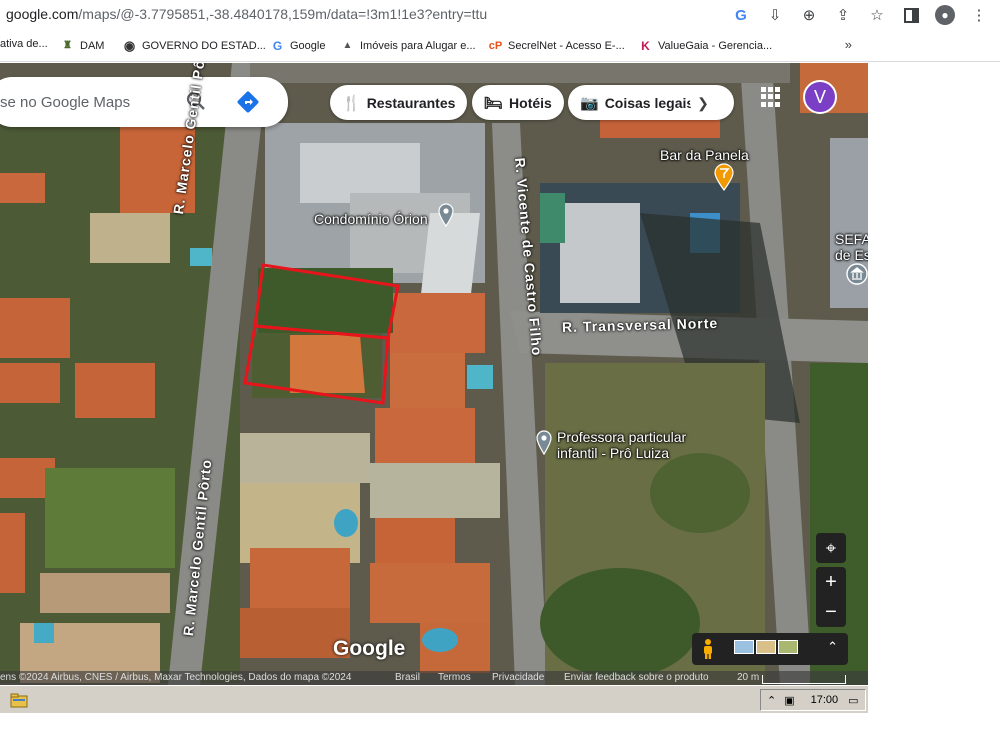 The image size is (1000, 750). What do you see at coordinates (494, 103) in the screenshot?
I see `bed-icon: 🛏` at bounding box center [494, 103].